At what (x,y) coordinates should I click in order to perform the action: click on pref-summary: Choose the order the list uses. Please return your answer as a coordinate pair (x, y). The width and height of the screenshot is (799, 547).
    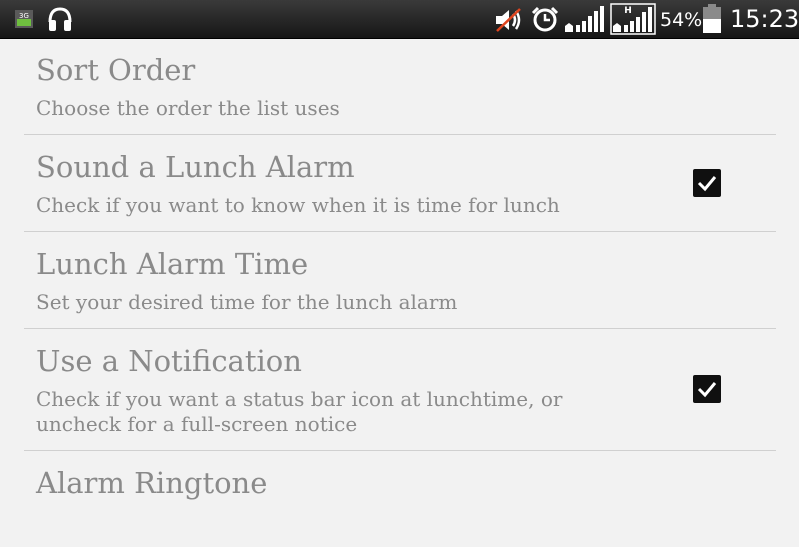
    Looking at the image, I should click on (188, 108).